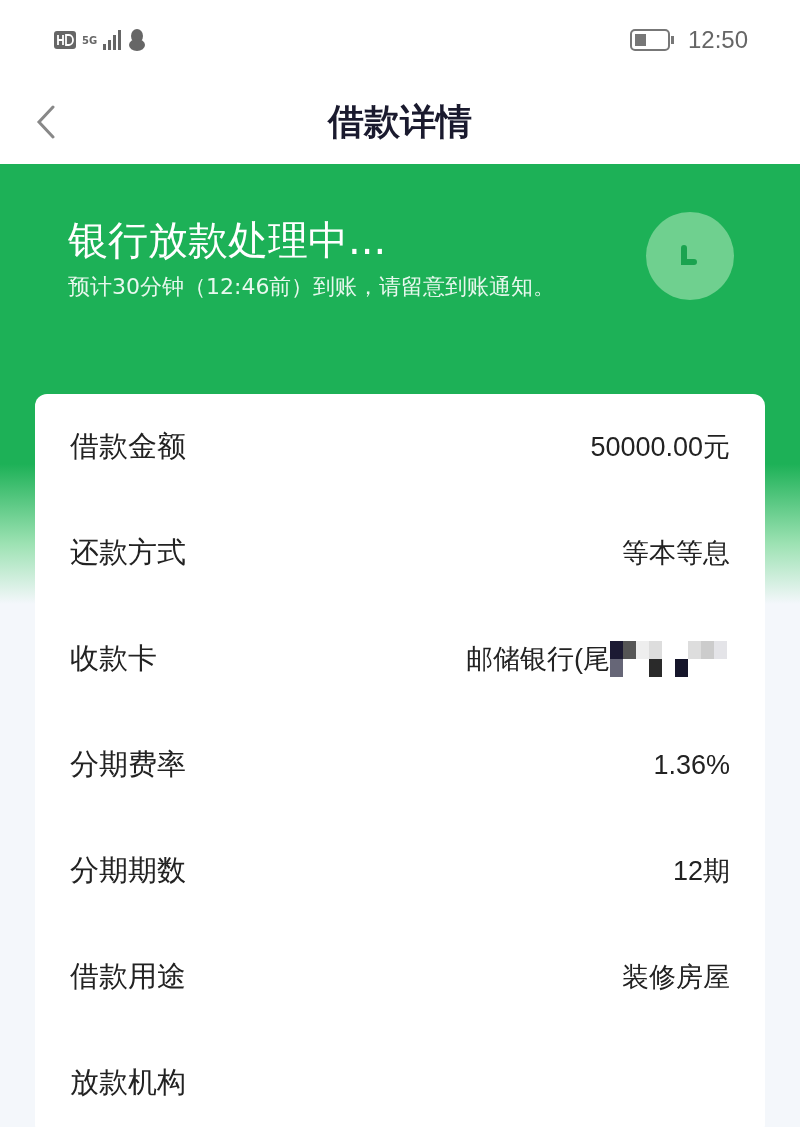  I want to click on status-message: 预计30分钟（12:46前）到账，请留意到账通知。, so click(312, 287).